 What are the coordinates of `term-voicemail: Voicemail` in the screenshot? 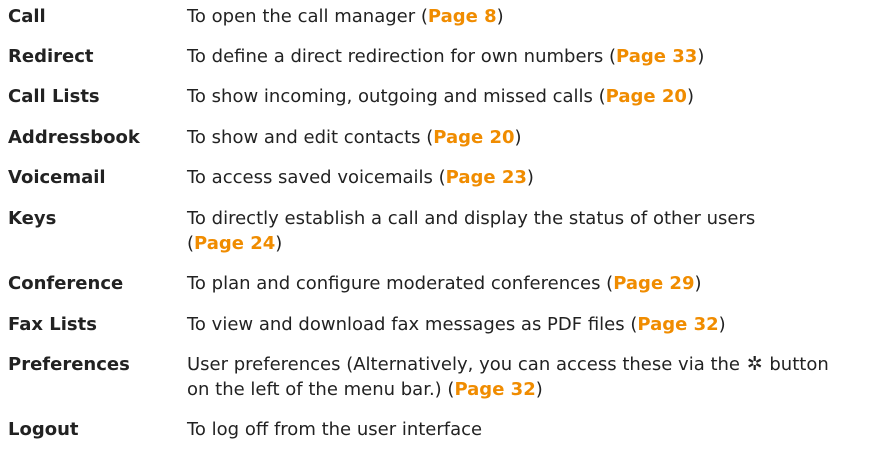 It's located at (57, 177).